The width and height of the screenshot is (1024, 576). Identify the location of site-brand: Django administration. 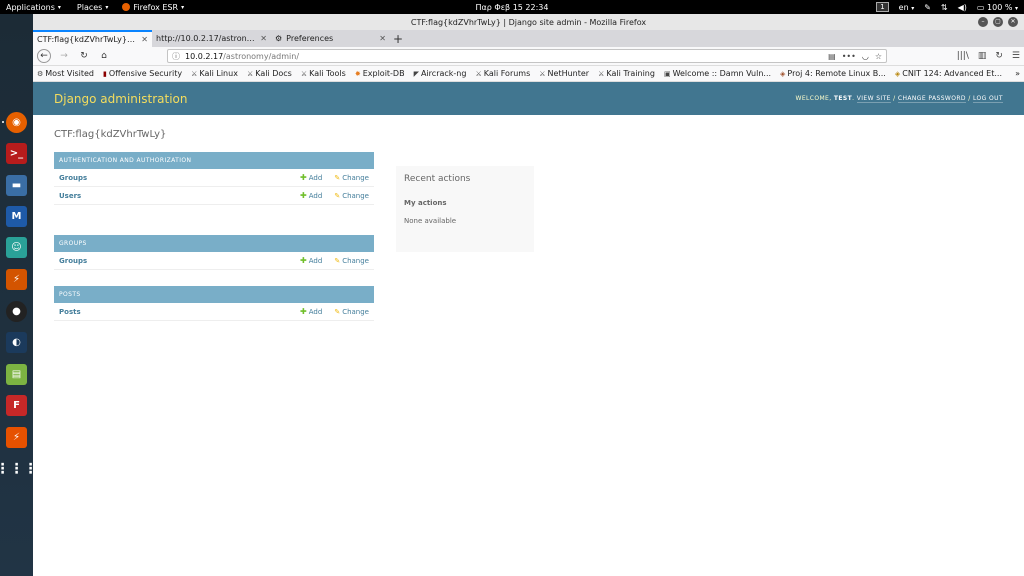
(120, 99).